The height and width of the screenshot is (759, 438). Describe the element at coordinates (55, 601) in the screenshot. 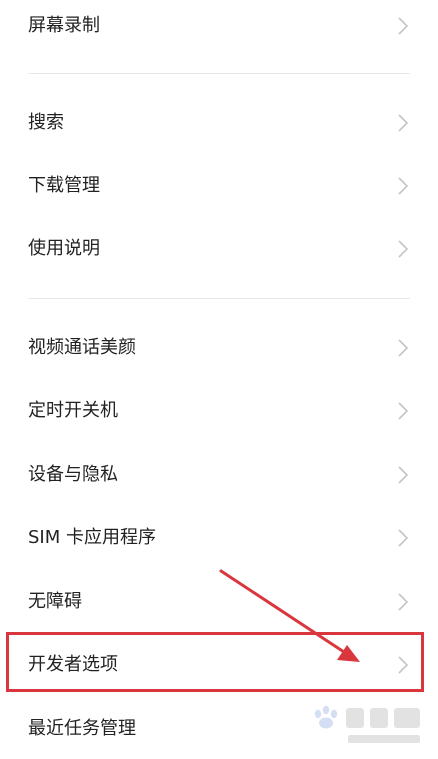

I see `setting-item-label: 无障碍` at that location.